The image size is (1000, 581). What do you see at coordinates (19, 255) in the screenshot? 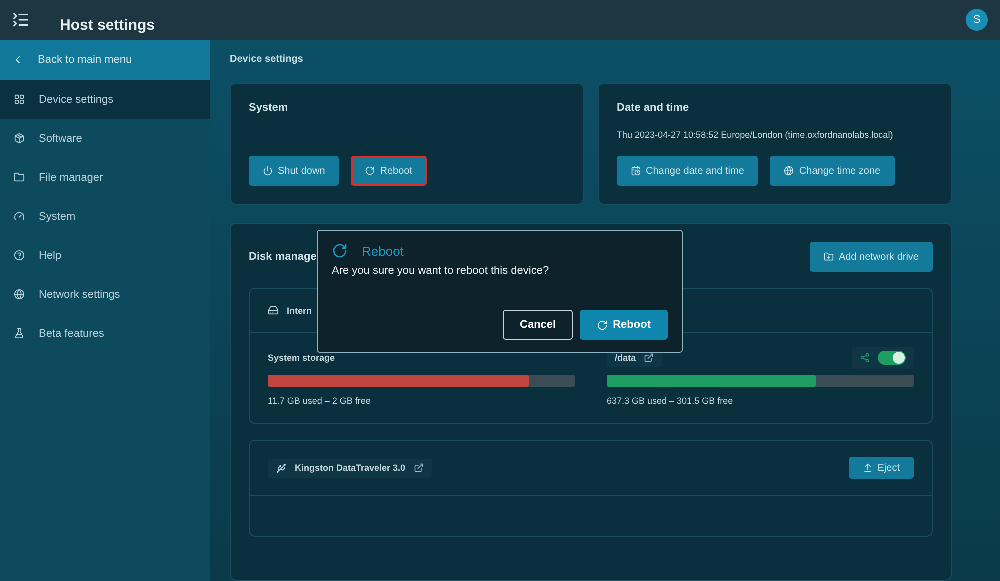
I see `help-icon` at bounding box center [19, 255].